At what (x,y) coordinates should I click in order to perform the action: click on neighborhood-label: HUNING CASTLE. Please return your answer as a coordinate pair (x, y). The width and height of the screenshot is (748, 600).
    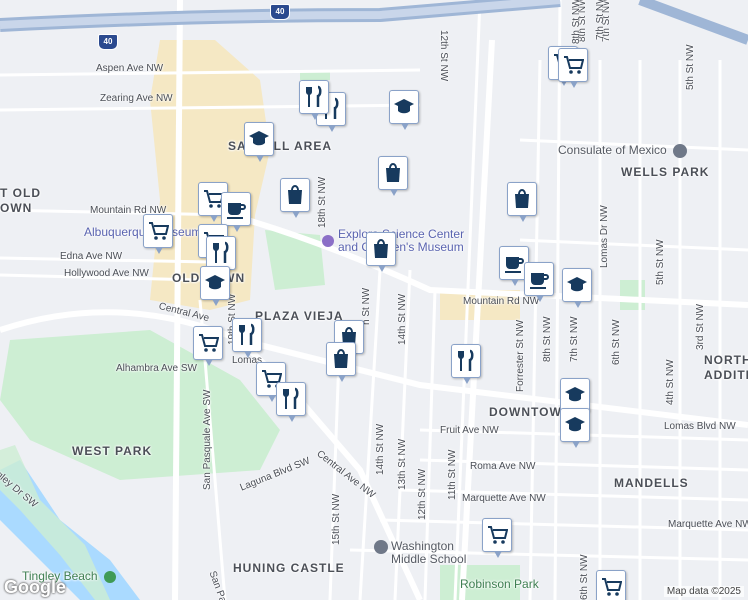
    Looking at the image, I should click on (289, 568).